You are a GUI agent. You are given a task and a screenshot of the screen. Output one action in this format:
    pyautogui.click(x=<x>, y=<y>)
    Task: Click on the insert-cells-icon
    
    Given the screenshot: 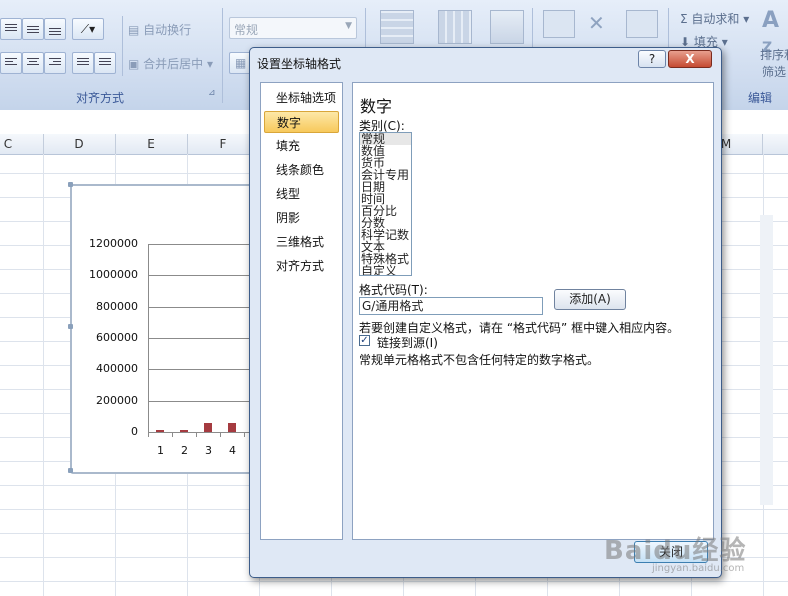 What is the action you would take?
    pyautogui.click(x=559, y=24)
    